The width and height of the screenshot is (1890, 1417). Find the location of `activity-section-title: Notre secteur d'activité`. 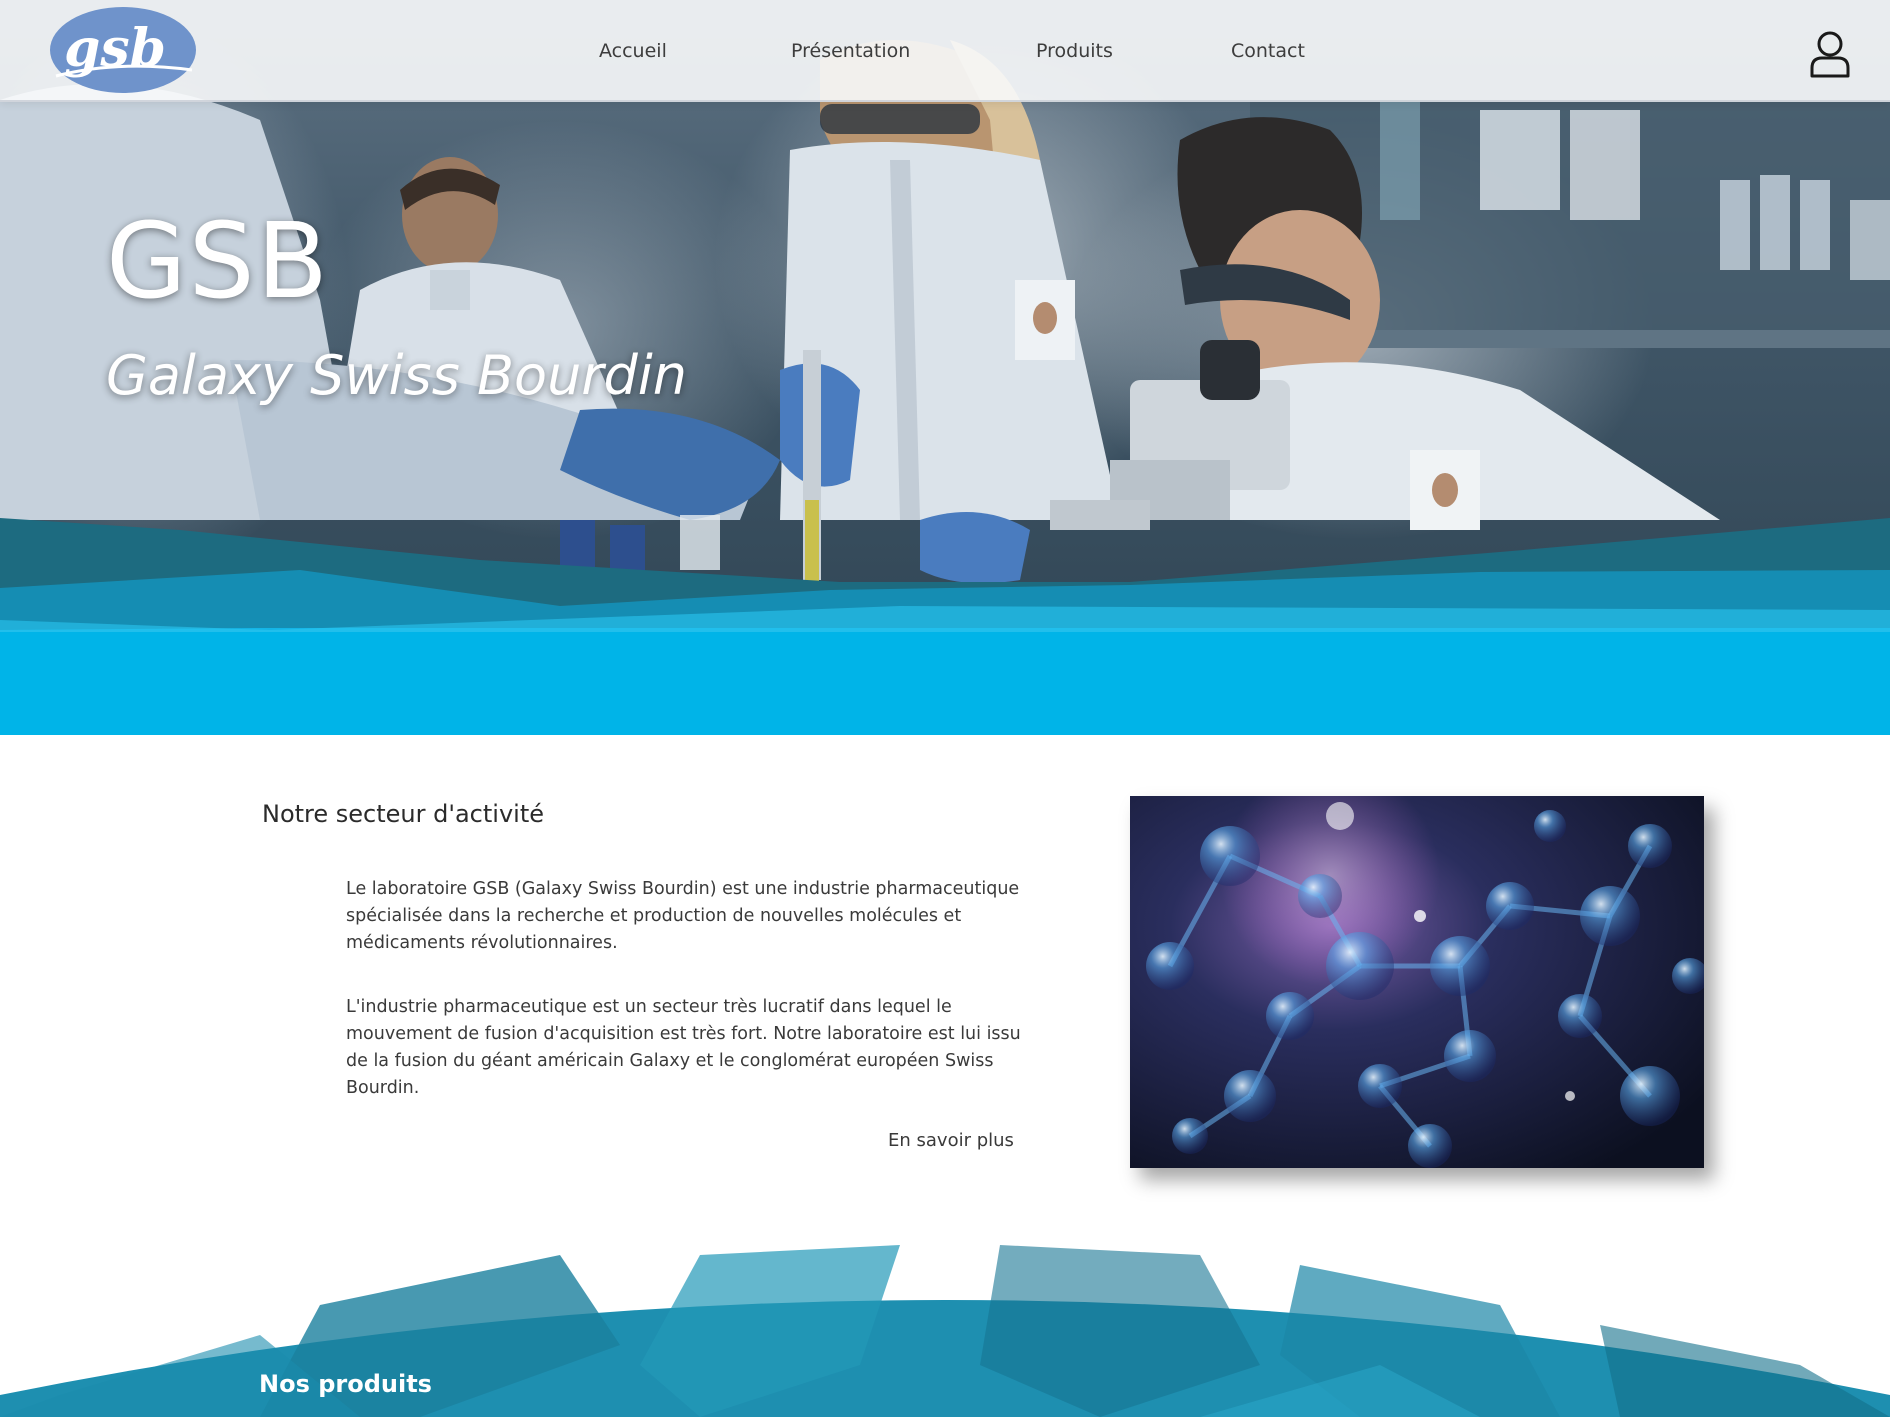

activity-section-title: Notre secteur d'activité is located at coordinates (403, 814).